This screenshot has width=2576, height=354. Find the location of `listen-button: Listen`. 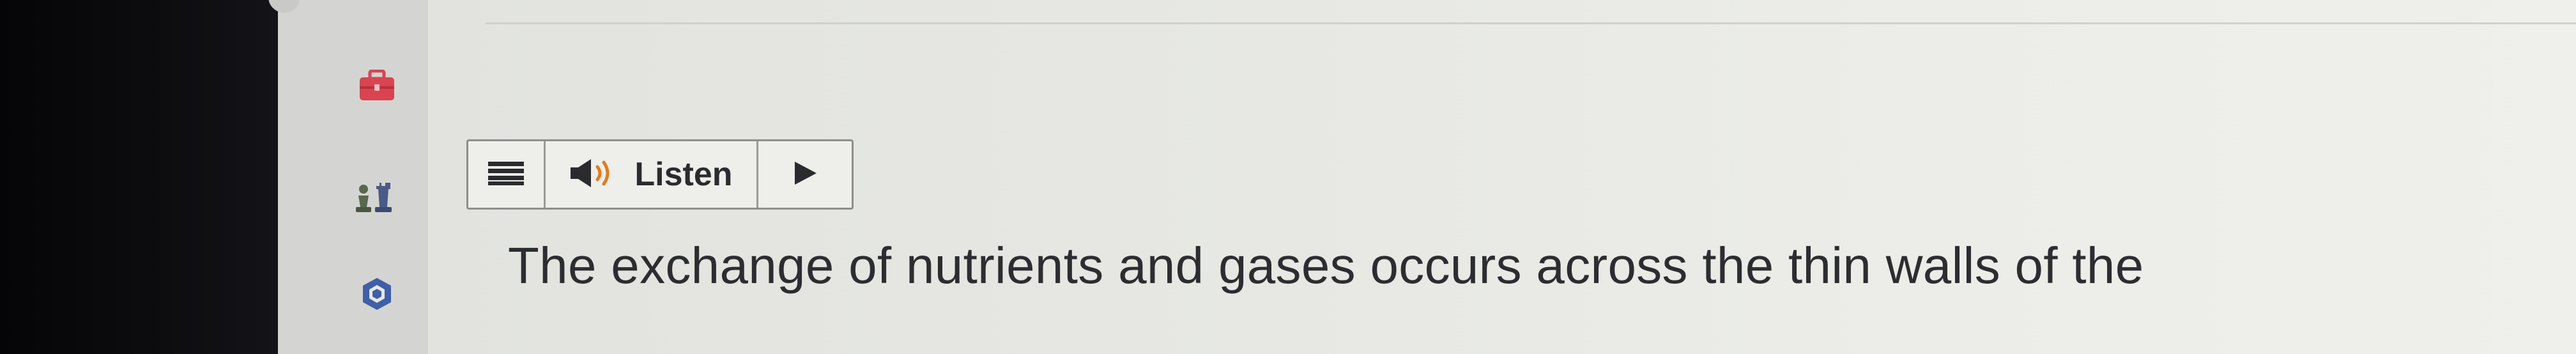

listen-button: Listen is located at coordinates (652, 174).